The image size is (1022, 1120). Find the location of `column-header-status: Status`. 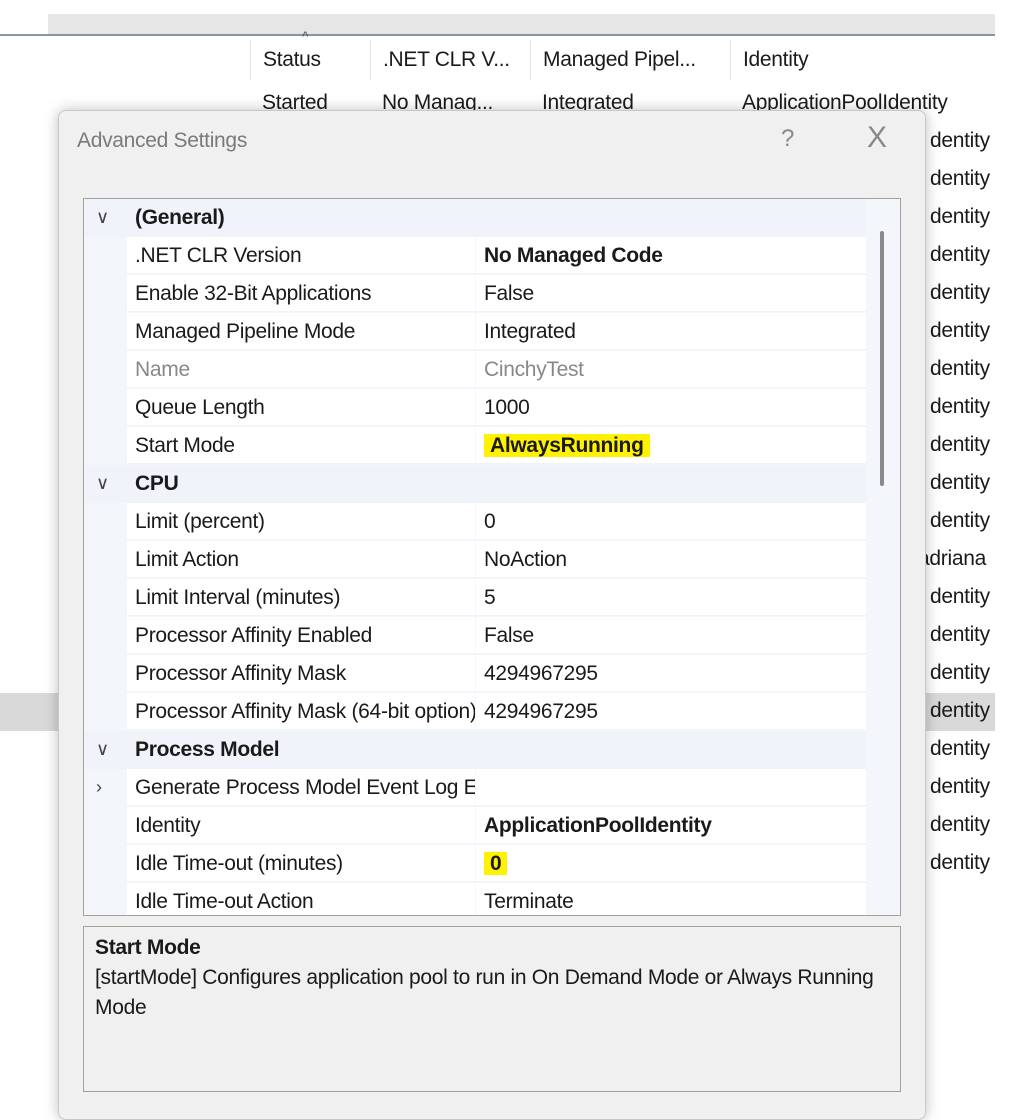

column-header-status: Status is located at coordinates (310, 60).